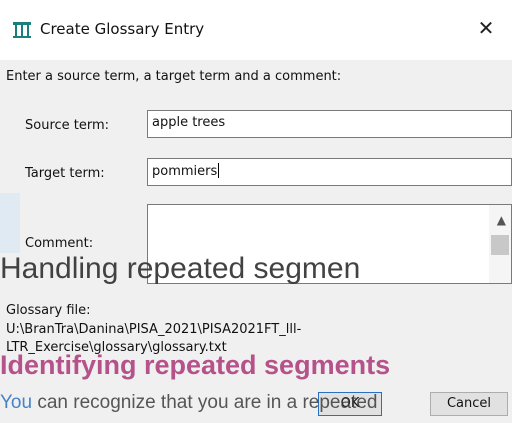 The image size is (512, 423). What do you see at coordinates (469, 404) in the screenshot?
I see `cancel-button: Cancel` at bounding box center [469, 404].